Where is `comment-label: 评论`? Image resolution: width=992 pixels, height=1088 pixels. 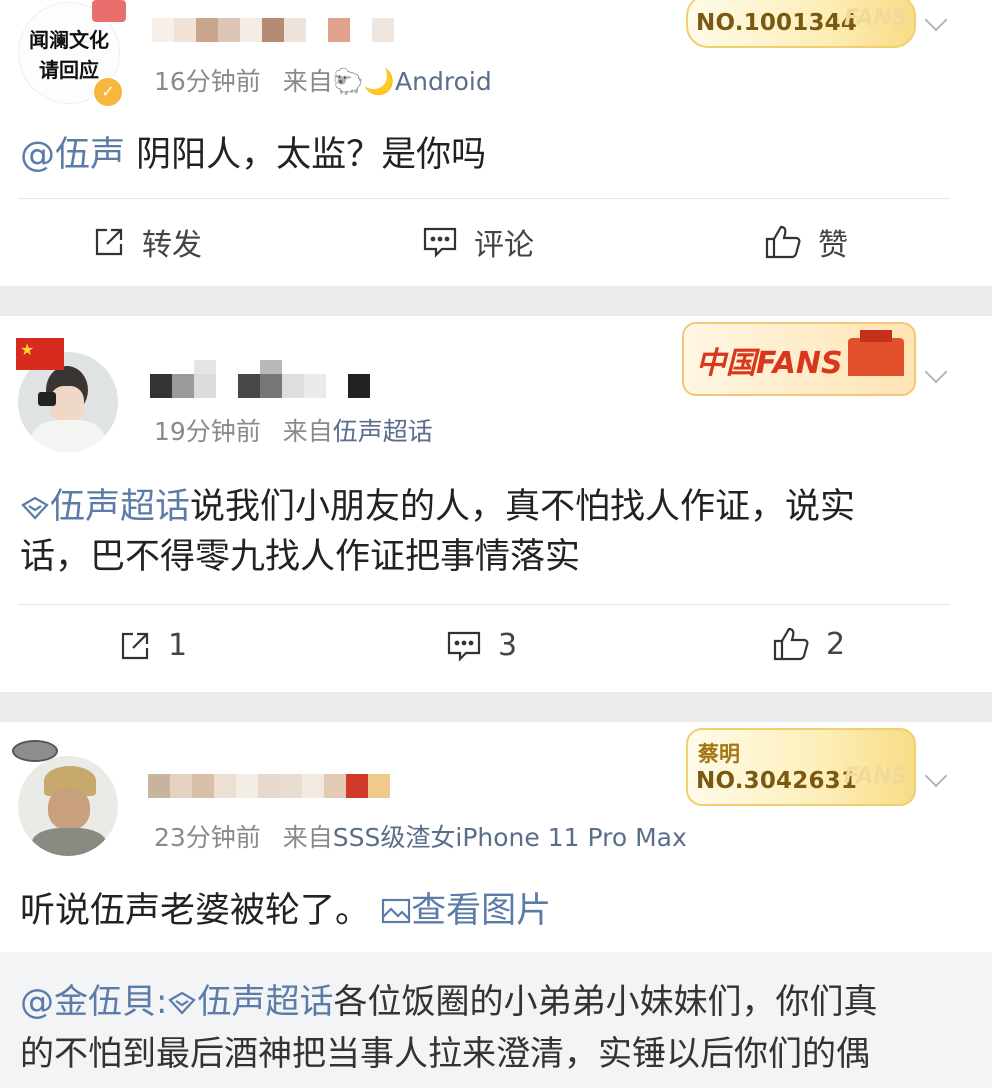
comment-label: 评论 is located at coordinates (504, 245).